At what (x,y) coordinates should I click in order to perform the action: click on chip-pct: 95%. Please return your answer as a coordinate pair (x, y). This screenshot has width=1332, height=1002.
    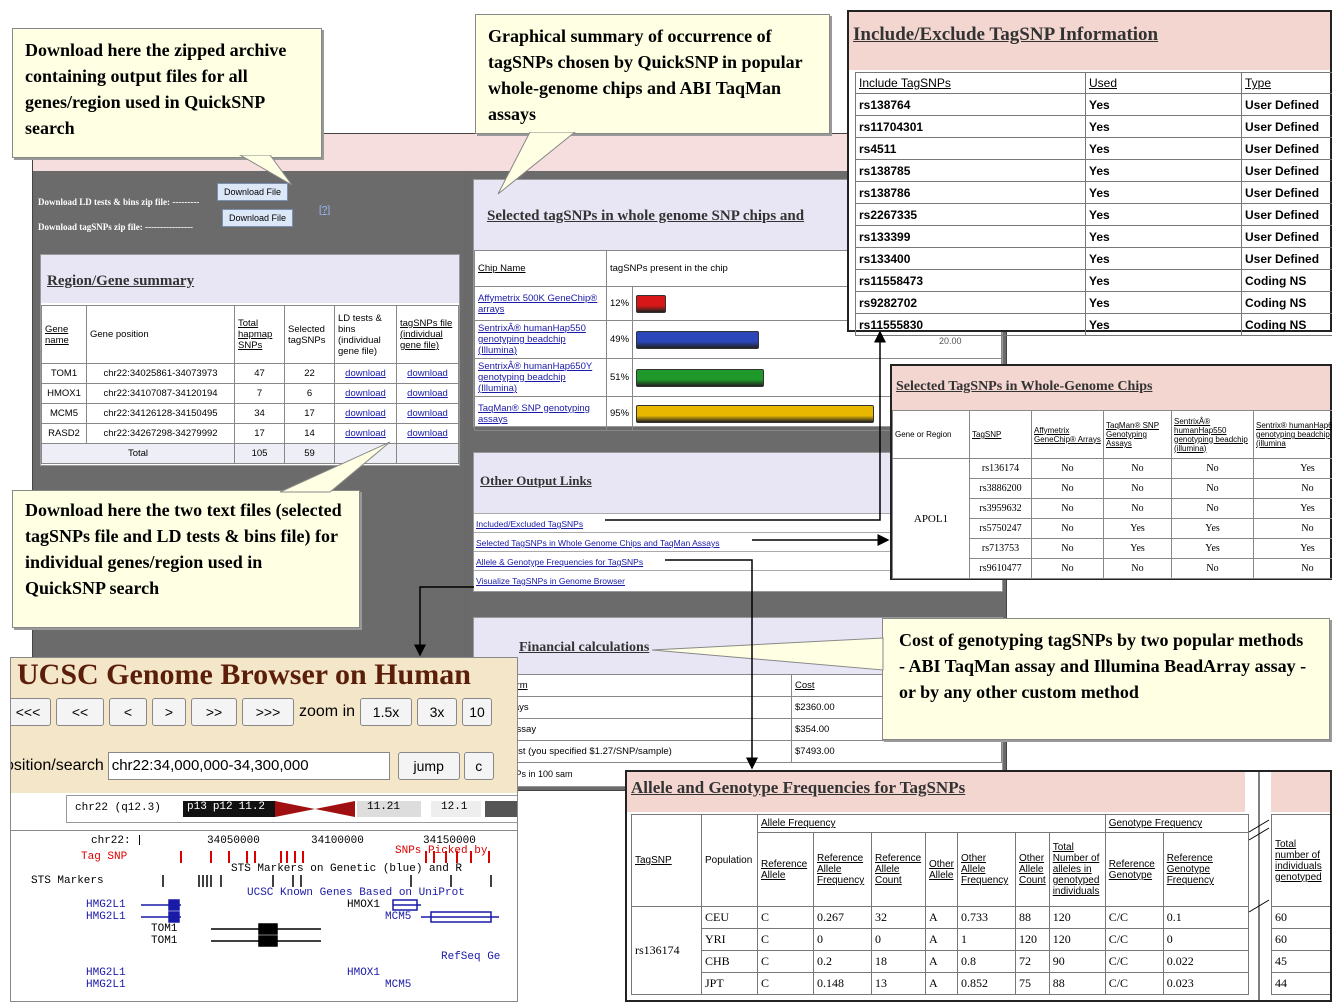
    Looking at the image, I should click on (619, 413).